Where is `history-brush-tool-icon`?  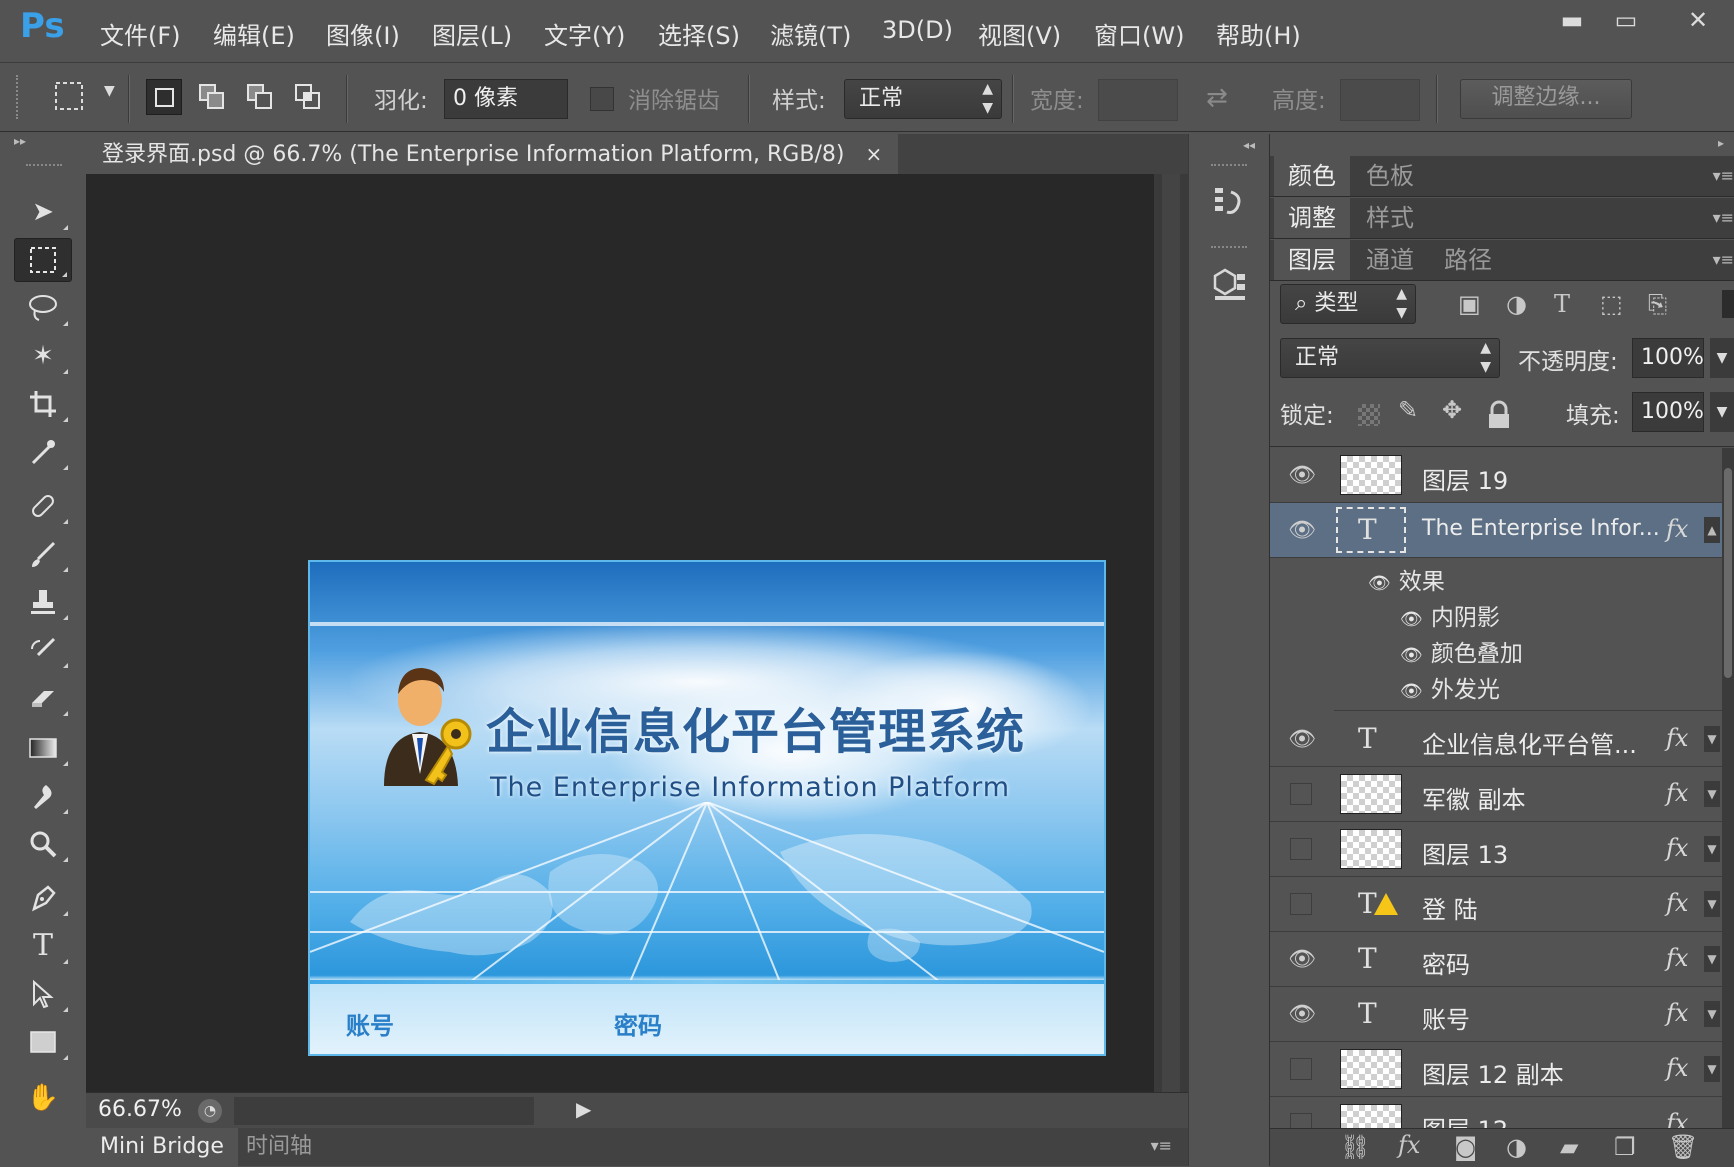 history-brush-tool-icon is located at coordinates (43, 650).